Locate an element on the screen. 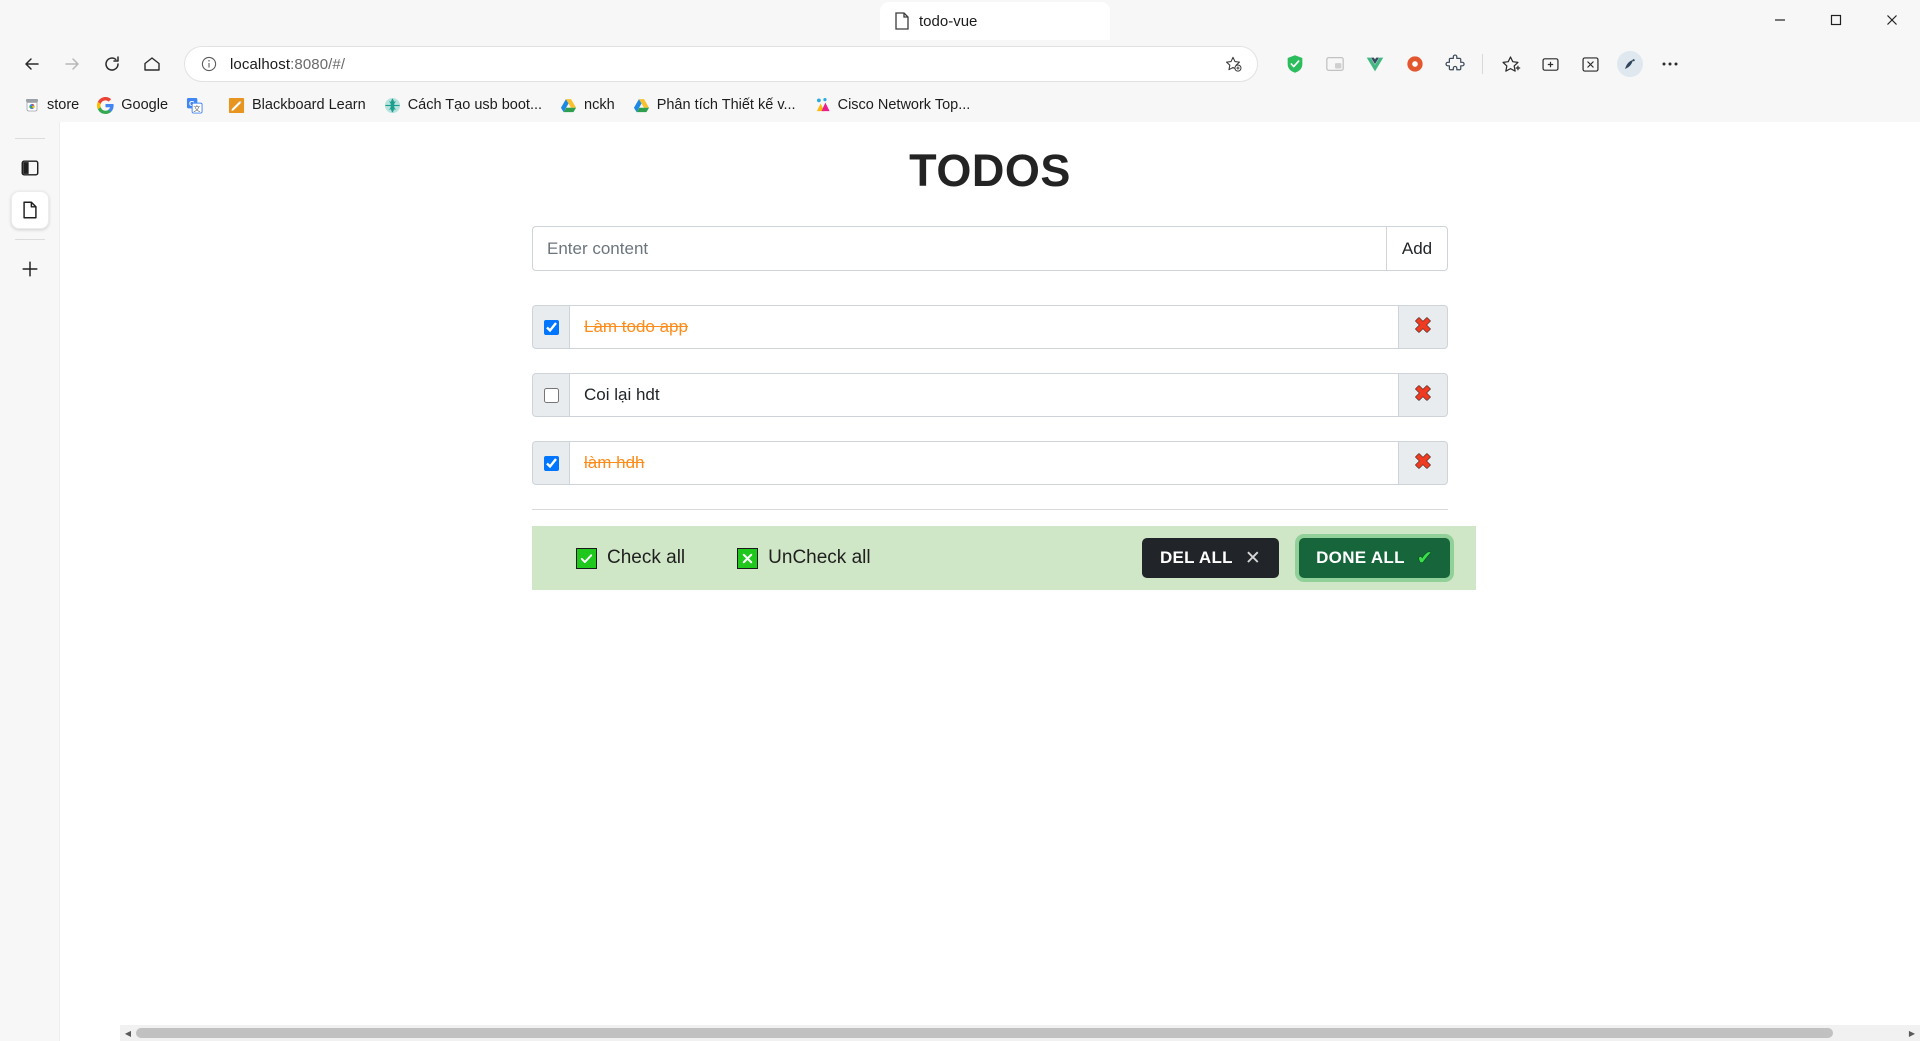 The height and width of the screenshot is (1041, 1920). table-row: làm hdh ✖ is located at coordinates (990, 463).